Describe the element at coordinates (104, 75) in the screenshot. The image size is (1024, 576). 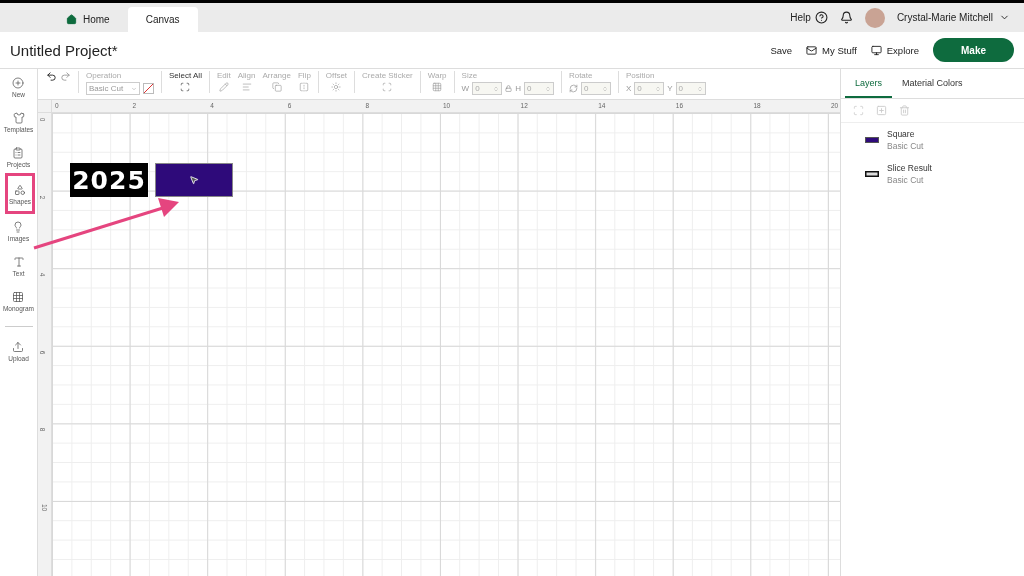
I see `tool-label: Operation` at that location.